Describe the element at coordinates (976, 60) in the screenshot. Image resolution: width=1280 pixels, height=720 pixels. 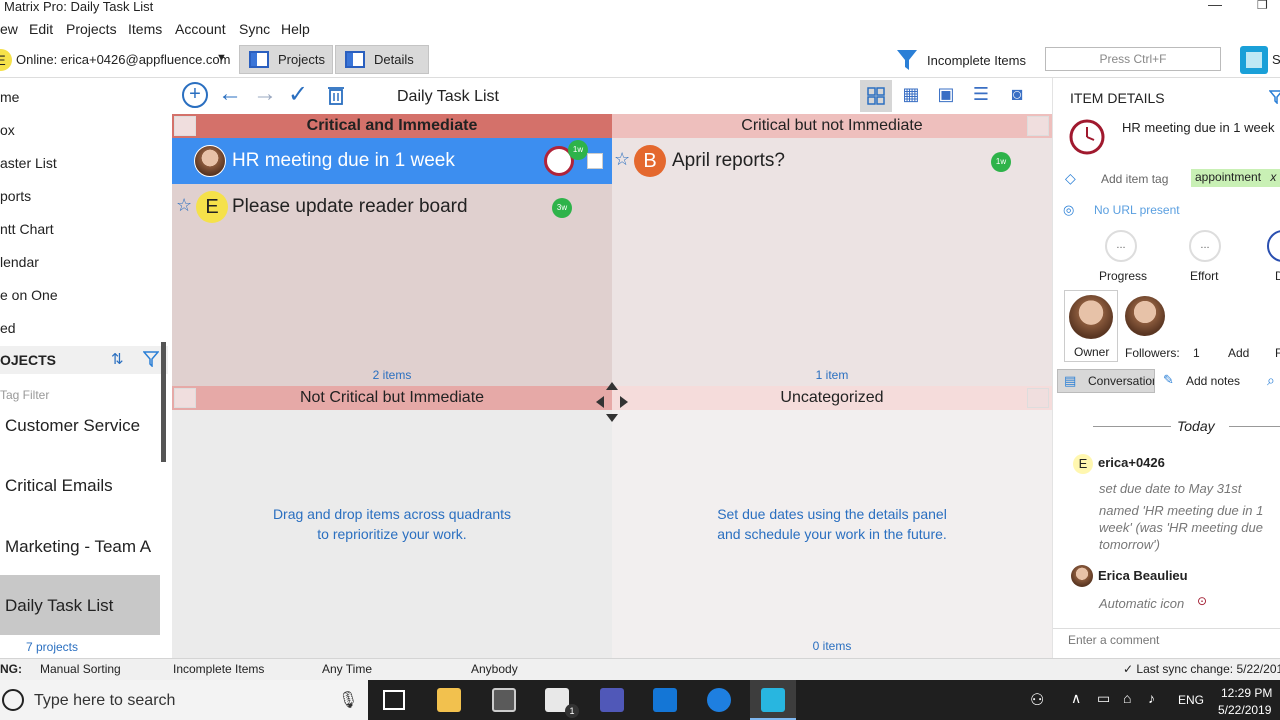
I see `filter-label: Incomplete Items` at that location.